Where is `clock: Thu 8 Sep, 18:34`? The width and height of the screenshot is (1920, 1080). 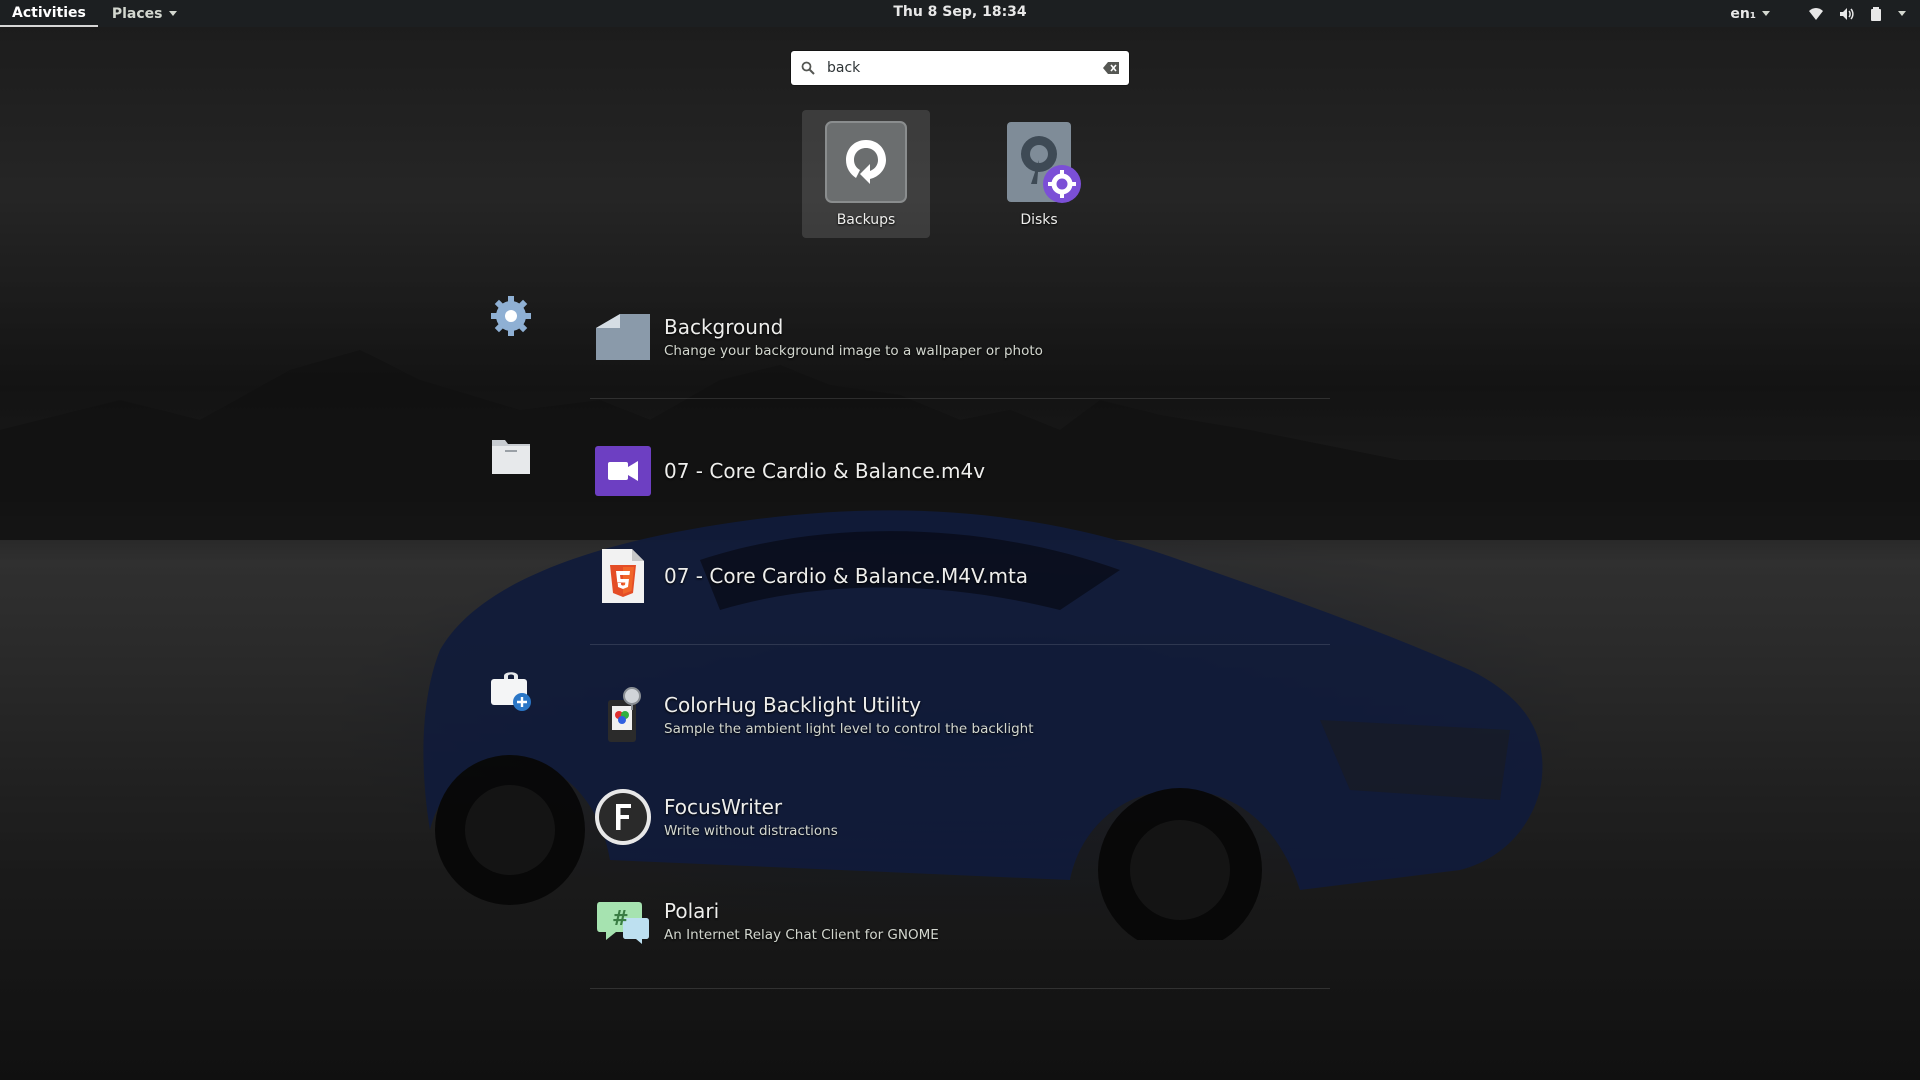 clock: Thu 8 Sep, 18:34 is located at coordinates (960, 12).